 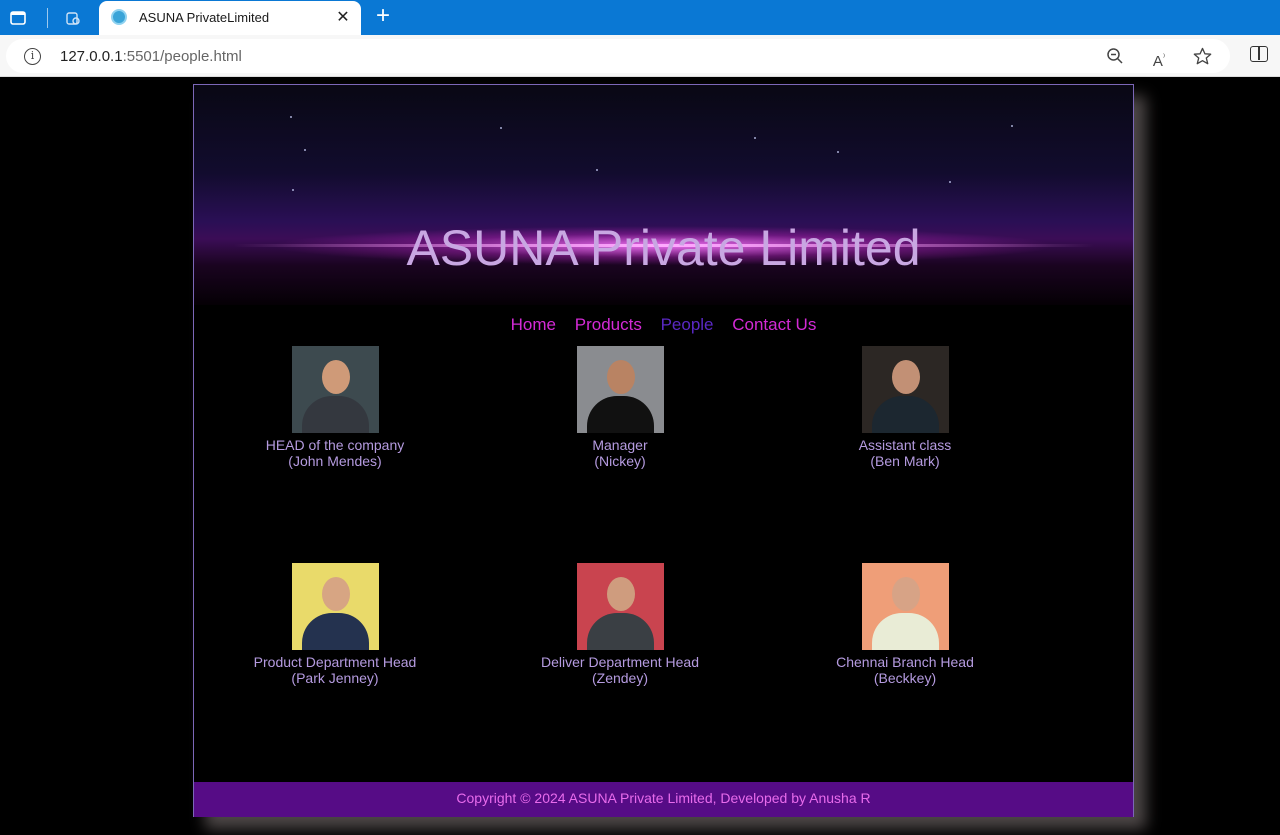 I want to click on nav-home: Home, so click(x=533, y=324).